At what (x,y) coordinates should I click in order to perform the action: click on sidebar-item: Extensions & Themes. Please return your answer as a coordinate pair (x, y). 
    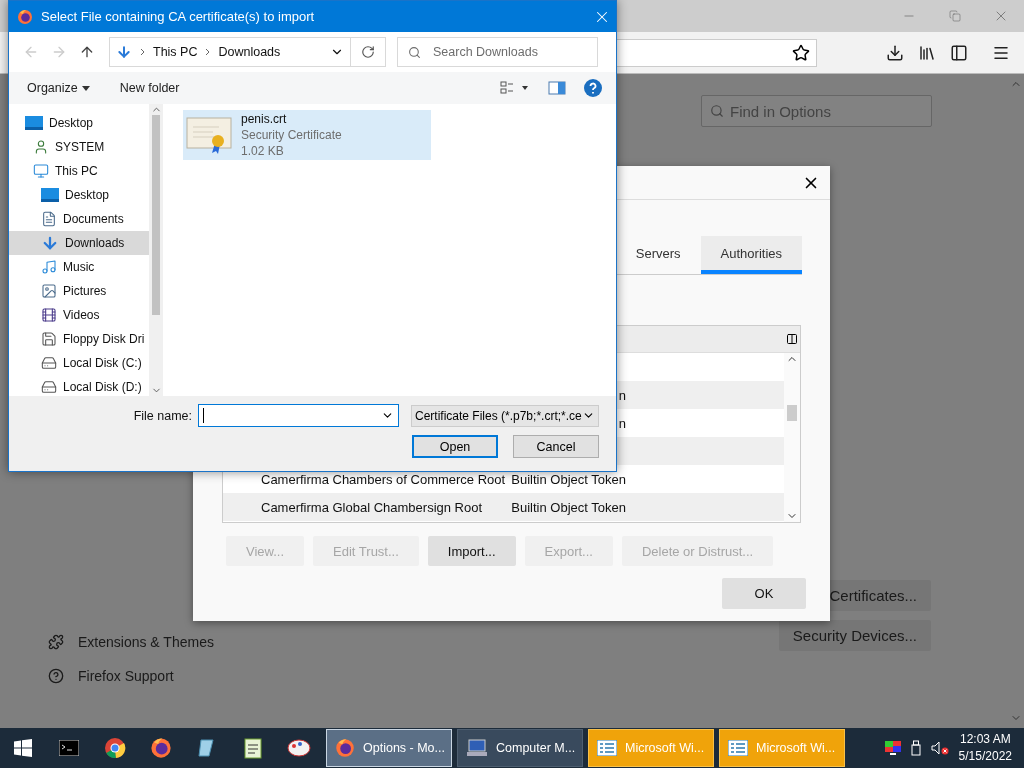
    Looking at the image, I should click on (131, 642).